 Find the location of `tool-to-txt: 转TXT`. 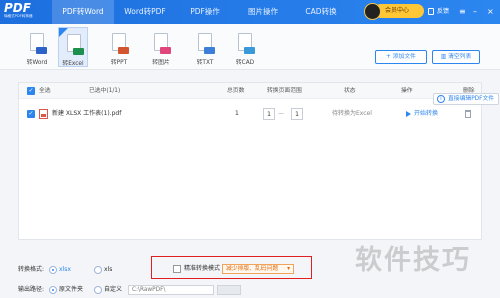

tool-to-txt: 转TXT is located at coordinates (205, 47).